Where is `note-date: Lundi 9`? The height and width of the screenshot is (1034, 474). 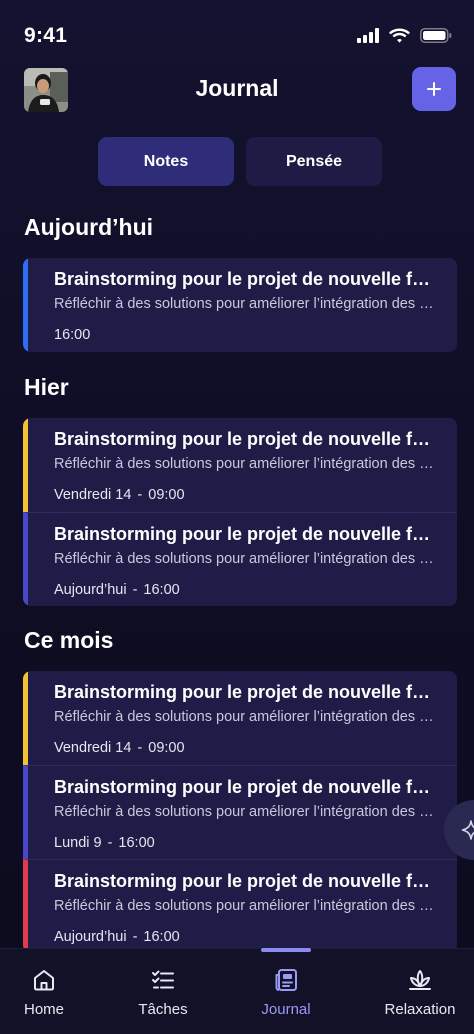
note-date: Lundi 9 is located at coordinates (78, 843).